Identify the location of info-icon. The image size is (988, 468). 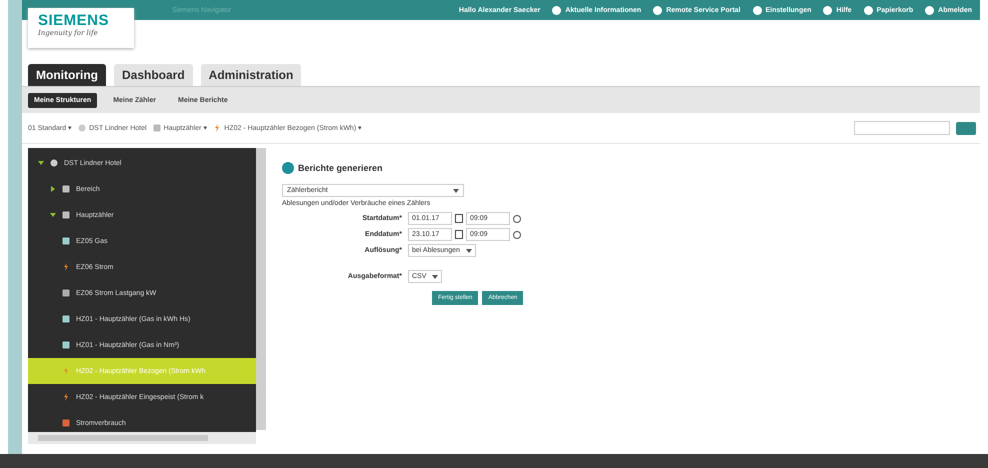
(288, 168).